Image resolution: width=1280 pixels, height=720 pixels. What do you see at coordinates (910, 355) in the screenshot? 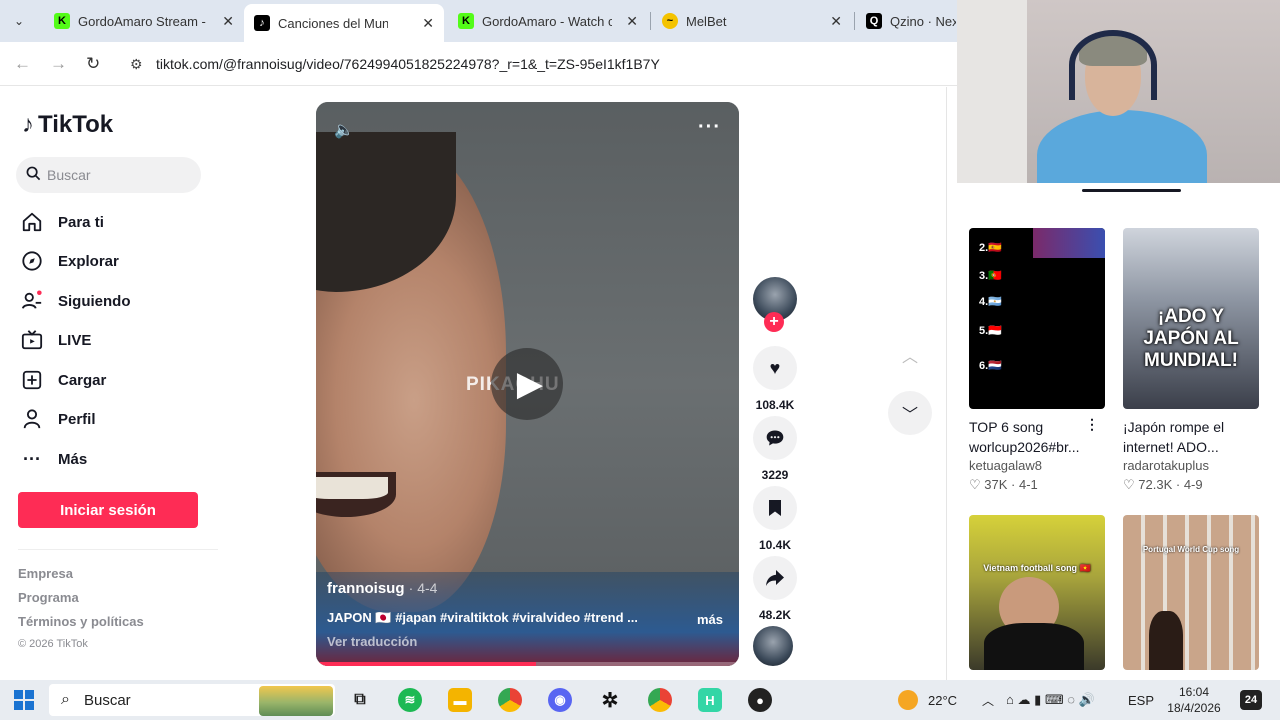
I see `previous-video-chevron-up-icon: ︿` at bounding box center [910, 355].